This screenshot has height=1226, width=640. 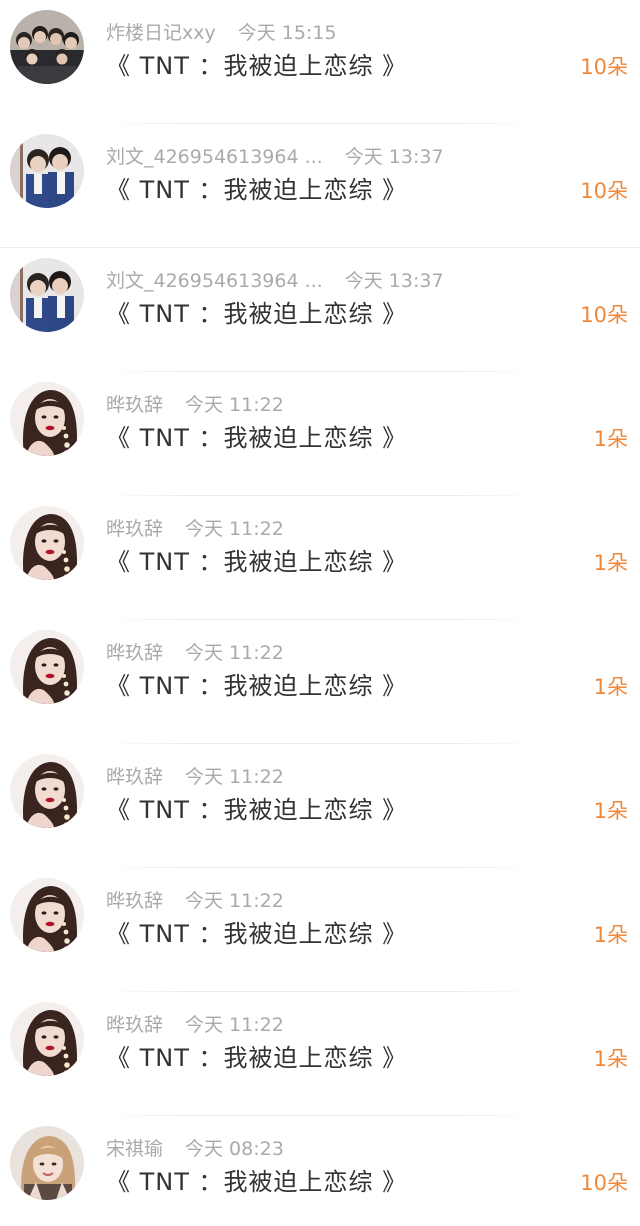 I want to click on timestamp: 今天 08:23, so click(x=234, y=1149).